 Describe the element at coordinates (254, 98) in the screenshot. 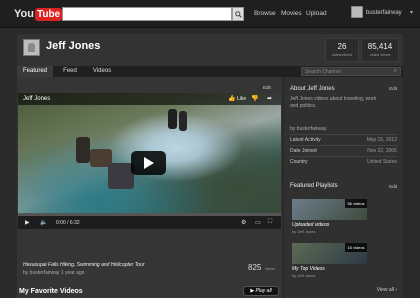

I see `thumbs-down-icon: 👎` at that location.